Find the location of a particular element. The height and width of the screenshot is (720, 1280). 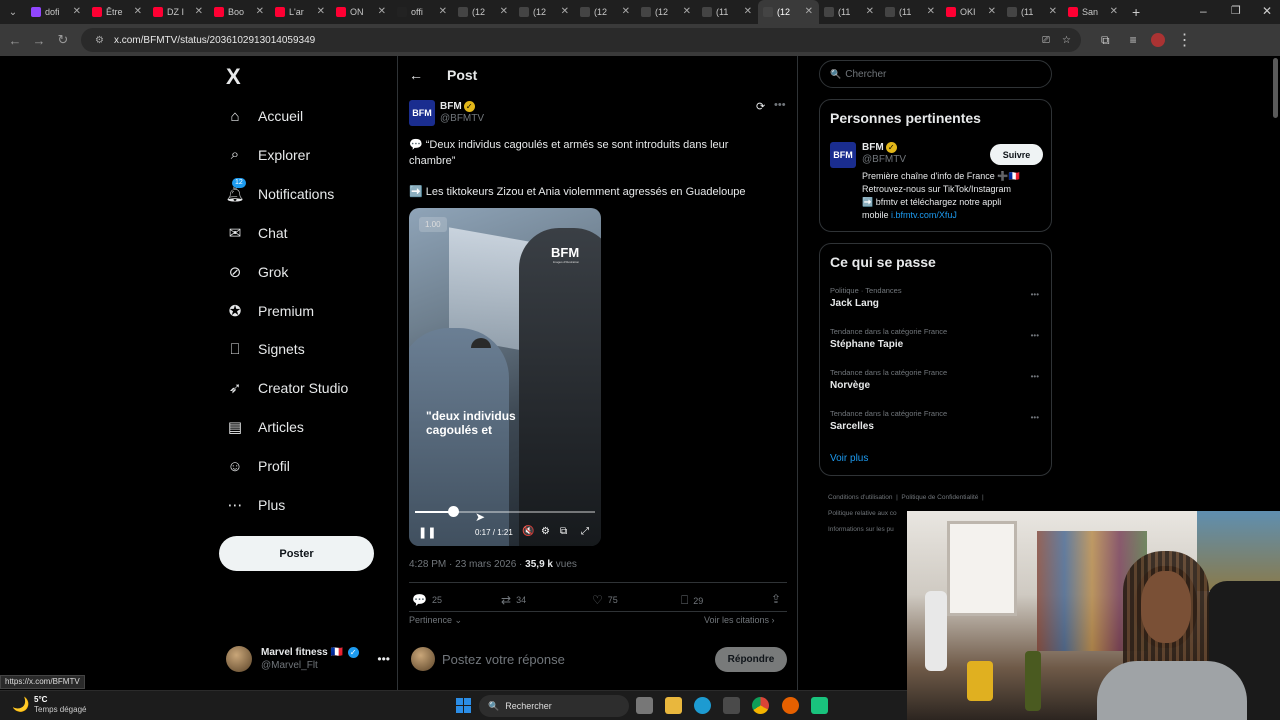

task-view-icon is located at coordinates (644, 705).